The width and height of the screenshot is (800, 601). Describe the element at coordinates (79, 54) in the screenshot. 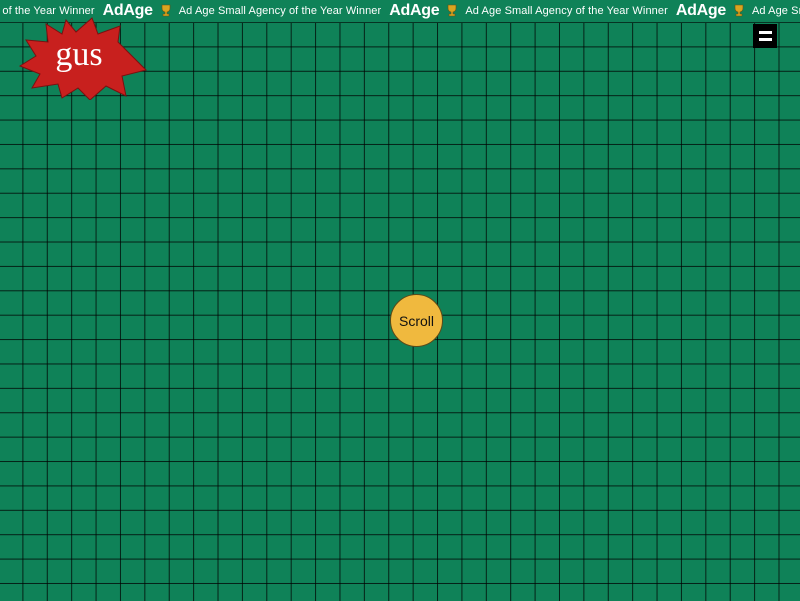

I see `logo-text: gus` at that location.